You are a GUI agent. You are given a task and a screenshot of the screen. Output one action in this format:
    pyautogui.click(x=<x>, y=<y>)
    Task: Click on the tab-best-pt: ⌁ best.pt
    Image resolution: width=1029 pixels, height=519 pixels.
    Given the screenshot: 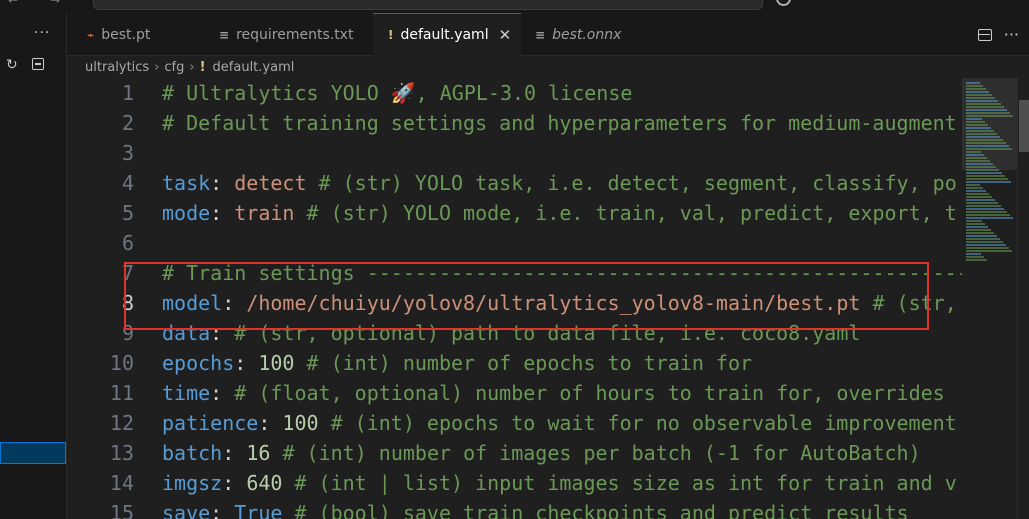 What is the action you would take?
    pyautogui.click(x=129, y=34)
    